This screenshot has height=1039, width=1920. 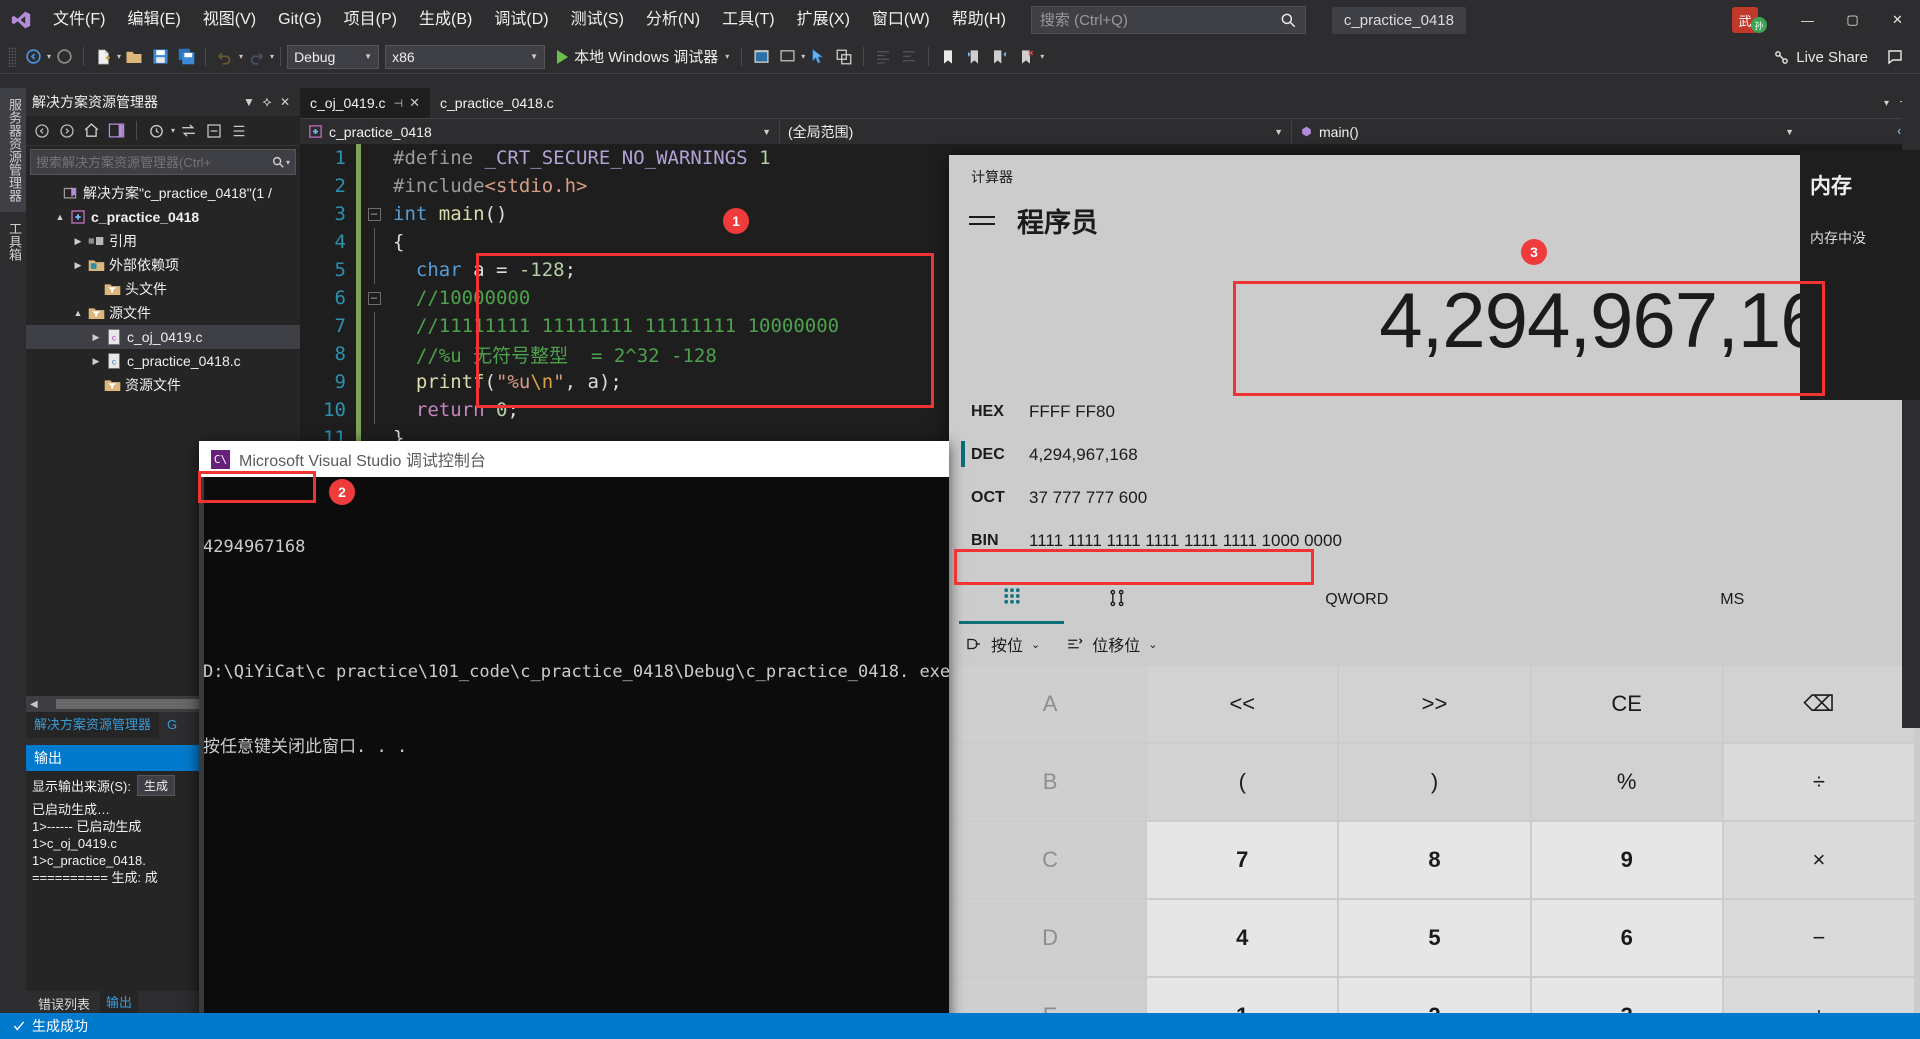 What do you see at coordinates (64, 57) in the screenshot?
I see `navigate-forward-icon` at bounding box center [64, 57].